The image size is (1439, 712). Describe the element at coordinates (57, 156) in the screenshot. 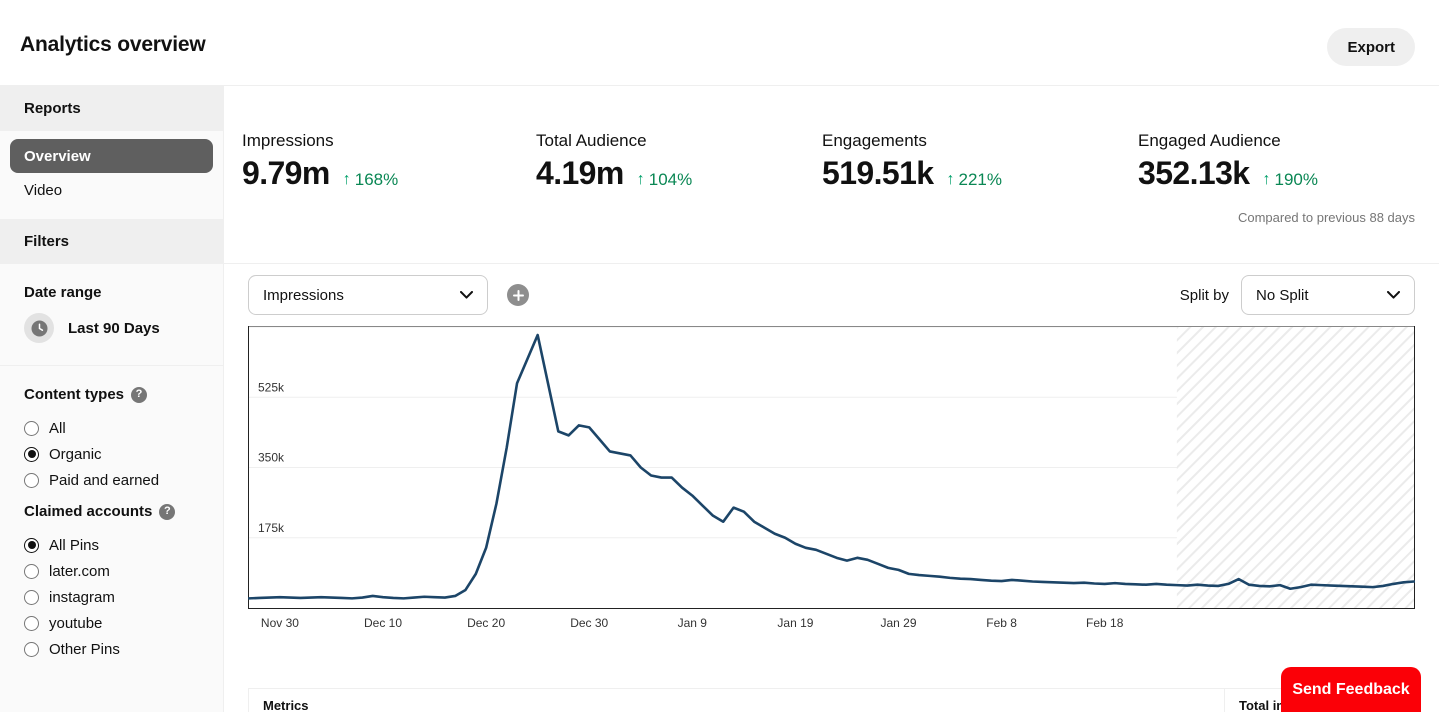

I see `sidebar-item-label-overview: Overview` at that location.